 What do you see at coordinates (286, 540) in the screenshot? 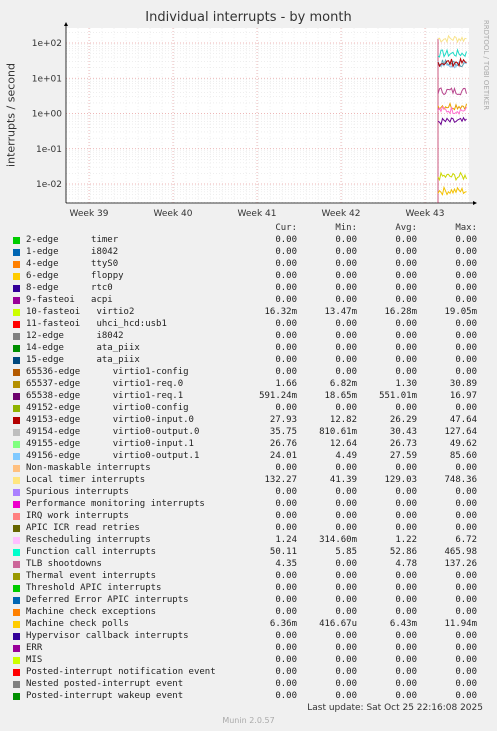
I see `legend-cur: 1.24` at bounding box center [286, 540].